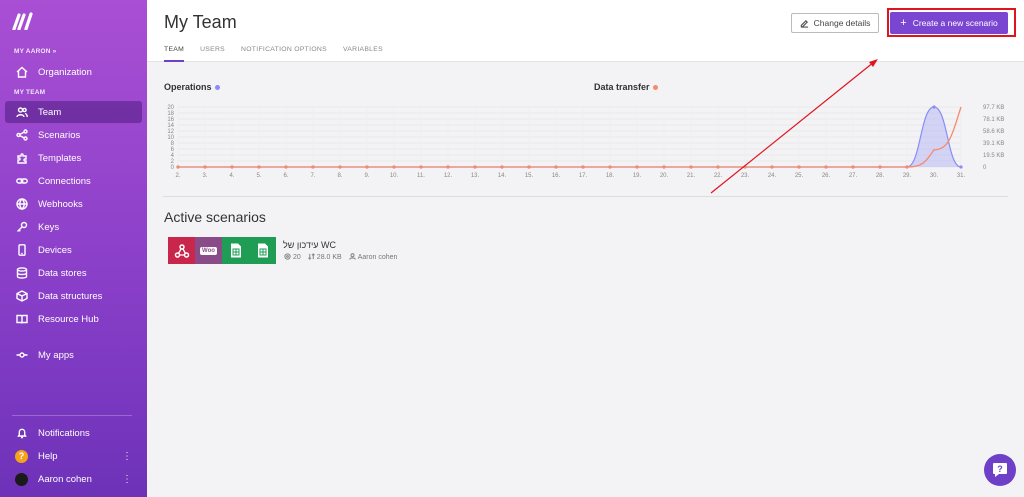  Describe the element at coordinates (292, 257) in the screenshot. I see `scenario-operations: 20` at that location.